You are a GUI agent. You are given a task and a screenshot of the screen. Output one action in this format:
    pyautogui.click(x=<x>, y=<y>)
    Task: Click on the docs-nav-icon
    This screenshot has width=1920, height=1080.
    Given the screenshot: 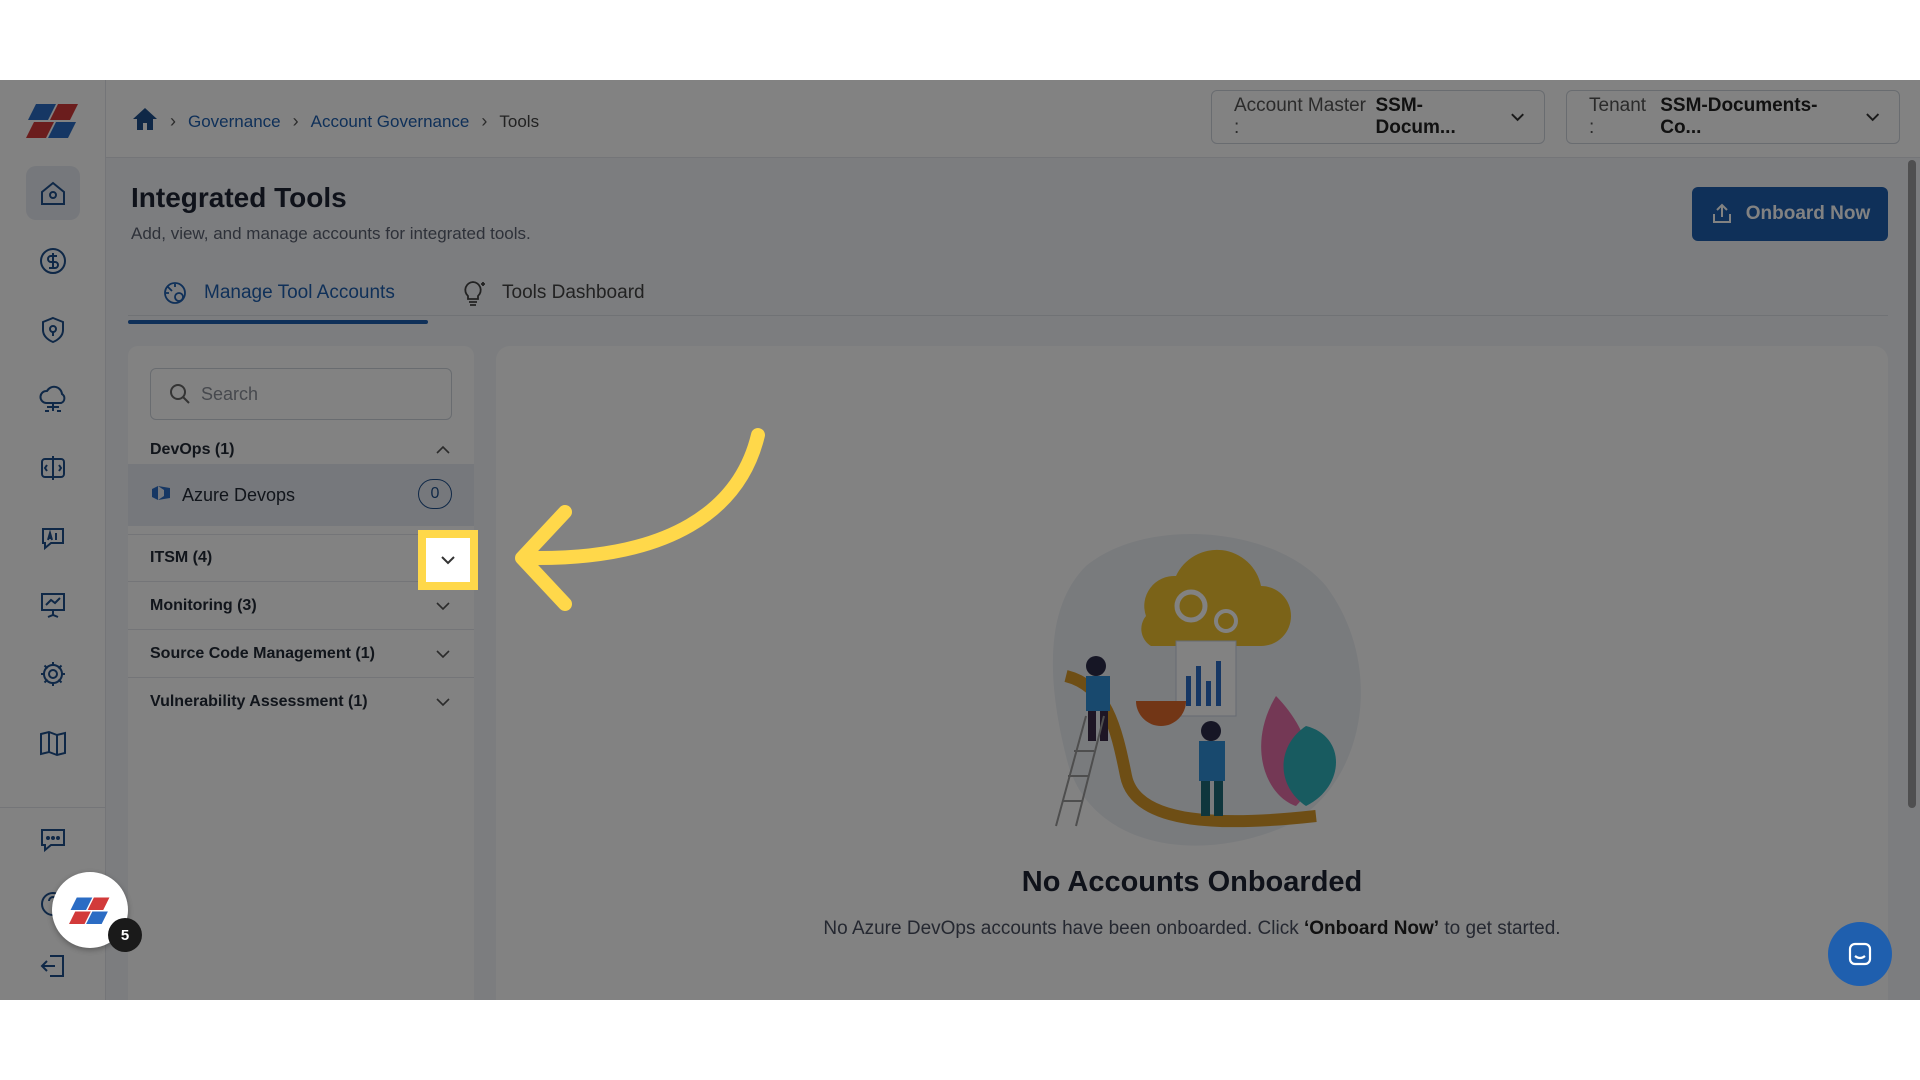 What is the action you would take?
    pyautogui.click(x=53, y=743)
    